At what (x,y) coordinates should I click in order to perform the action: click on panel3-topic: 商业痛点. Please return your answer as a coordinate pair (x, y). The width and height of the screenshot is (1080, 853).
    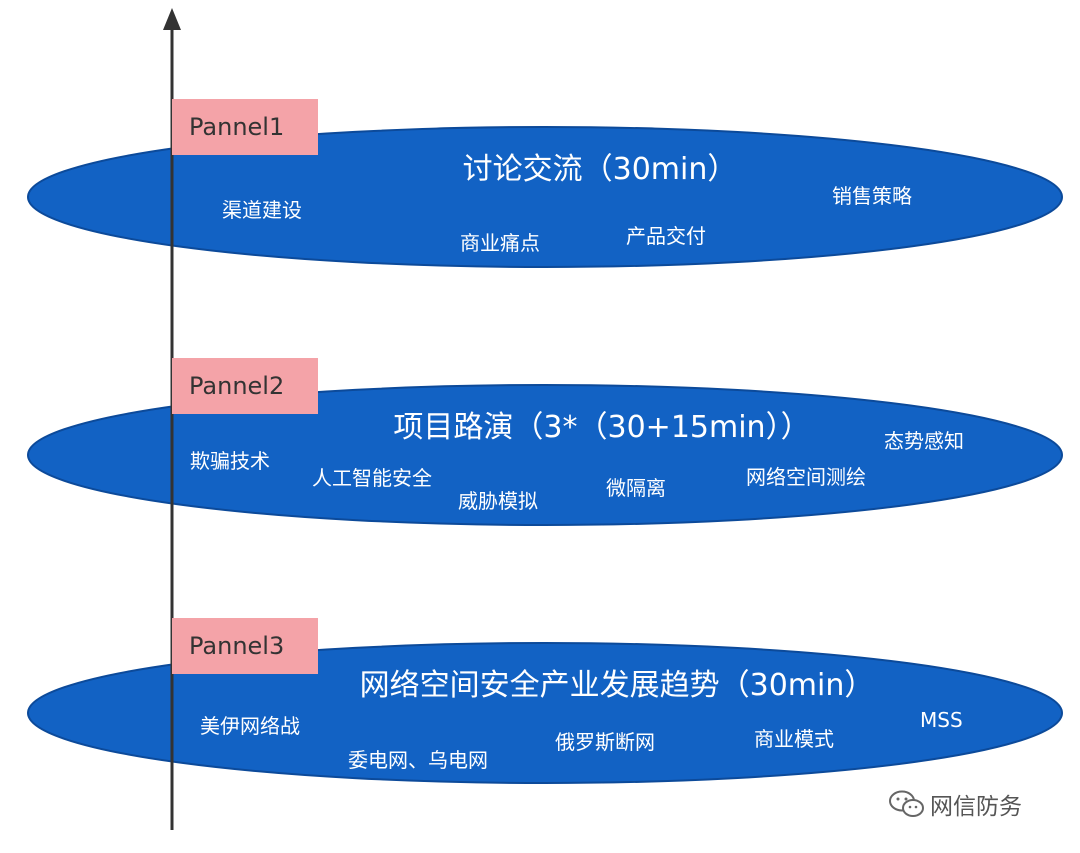
    Looking at the image, I should click on (500, 243).